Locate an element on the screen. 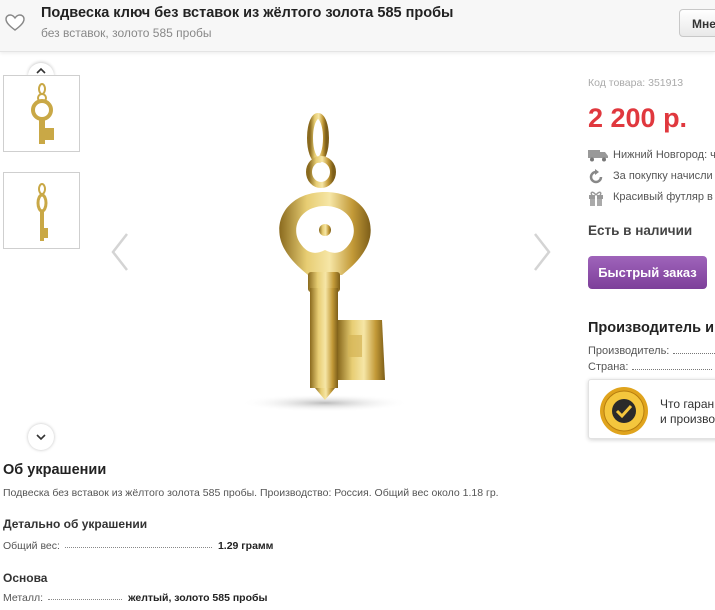 Image resolution: width=715 pixels, height=610 pixels. feature-delivery-text: Нижний Новгород: ч is located at coordinates (664, 155).